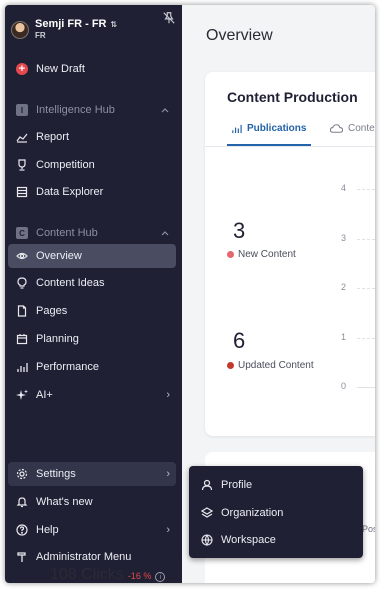 This screenshot has width=380, height=589. Describe the element at coordinates (21, 557) in the screenshot. I see `hammer-icon` at that location.